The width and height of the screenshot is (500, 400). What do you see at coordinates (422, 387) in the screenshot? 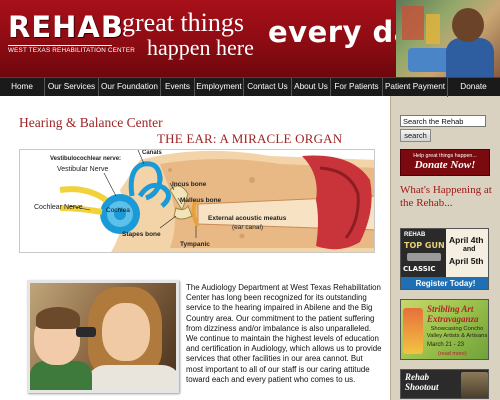
I see `shootout-title-line-2: Shootout` at bounding box center [422, 387].